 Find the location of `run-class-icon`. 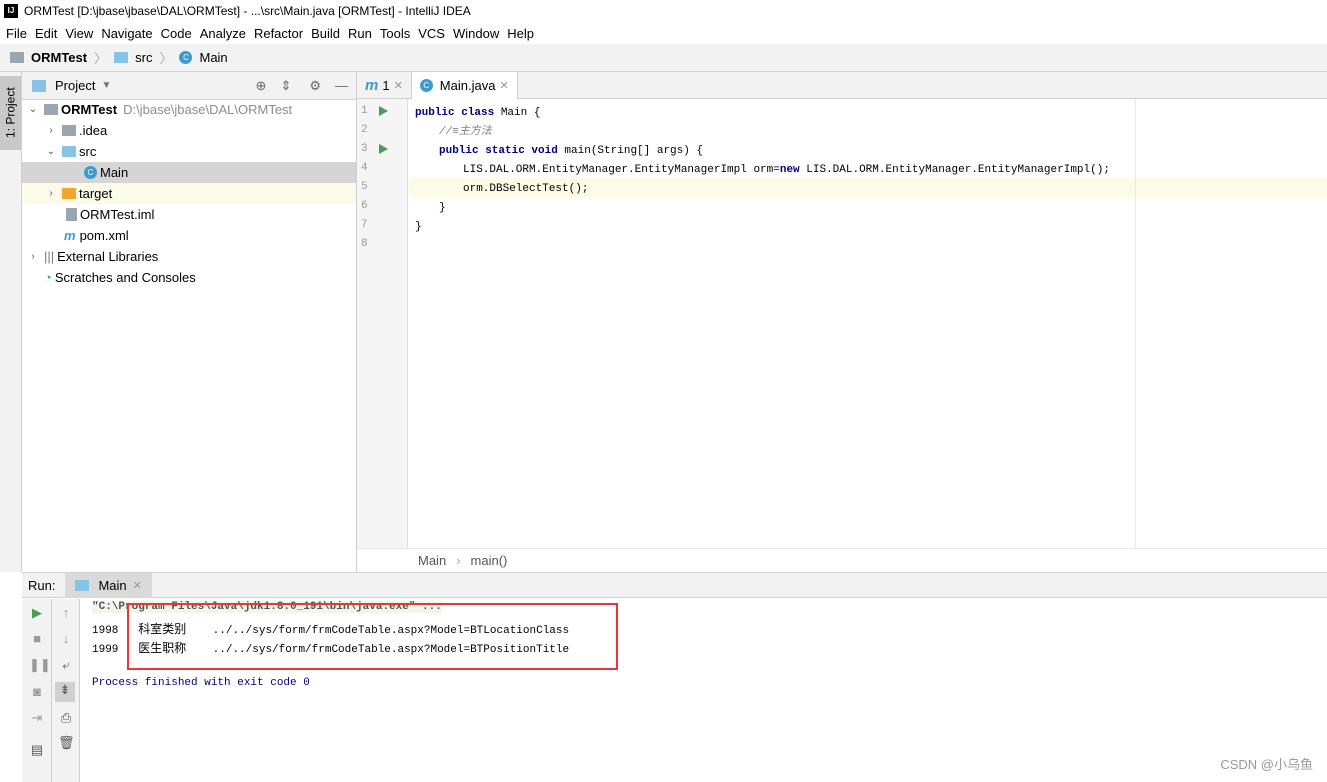

run-class-icon is located at coordinates (383, 111).